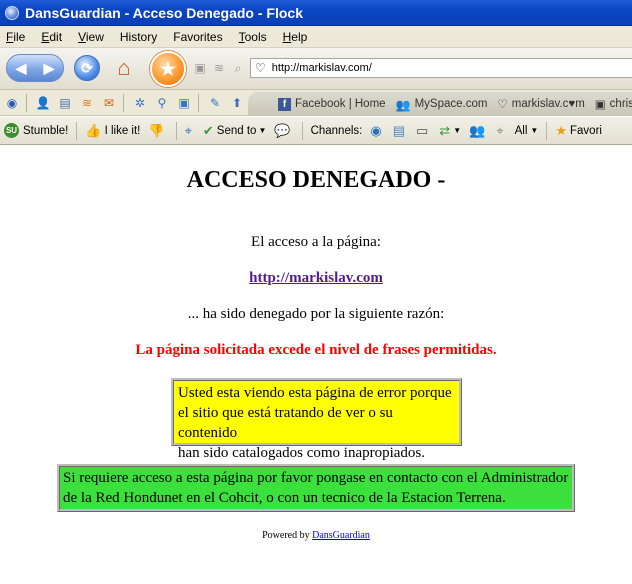  Describe the element at coordinates (215, 103) in the screenshot. I see `pencil-icon: ✎` at that location.